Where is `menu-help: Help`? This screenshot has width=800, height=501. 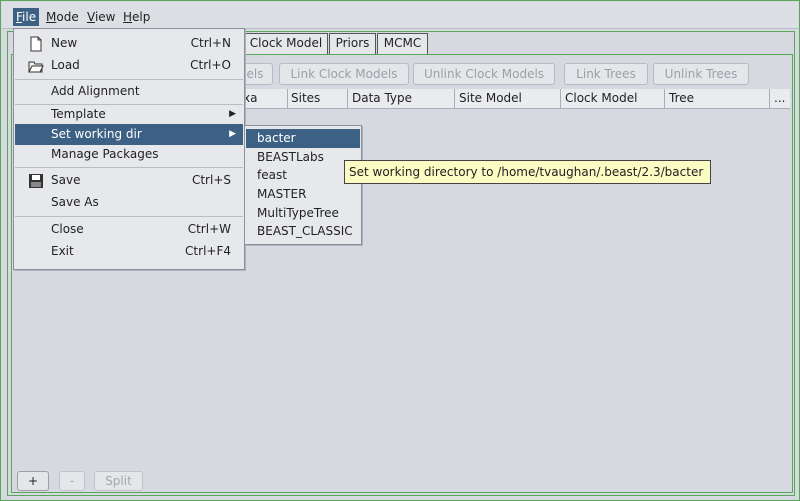 menu-help: Help is located at coordinates (136, 17).